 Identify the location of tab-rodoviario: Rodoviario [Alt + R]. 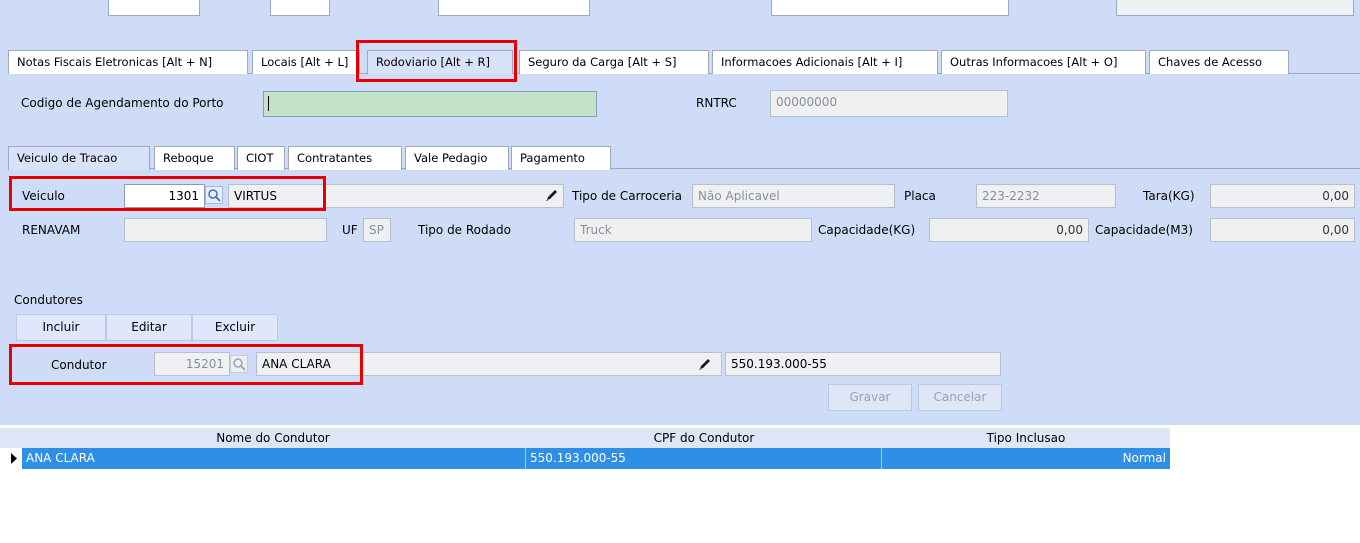
(440, 62).